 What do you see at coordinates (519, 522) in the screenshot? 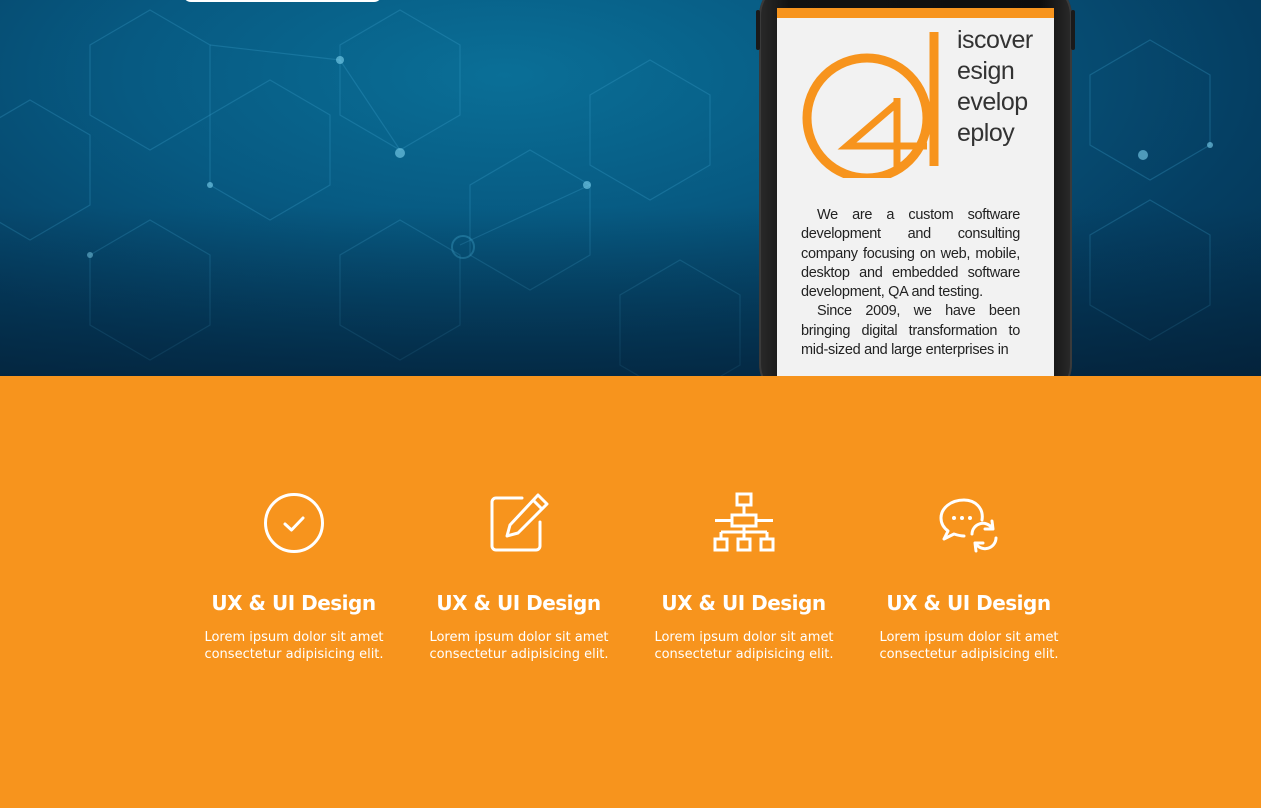
I see `edit-icon` at bounding box center [519, 522].